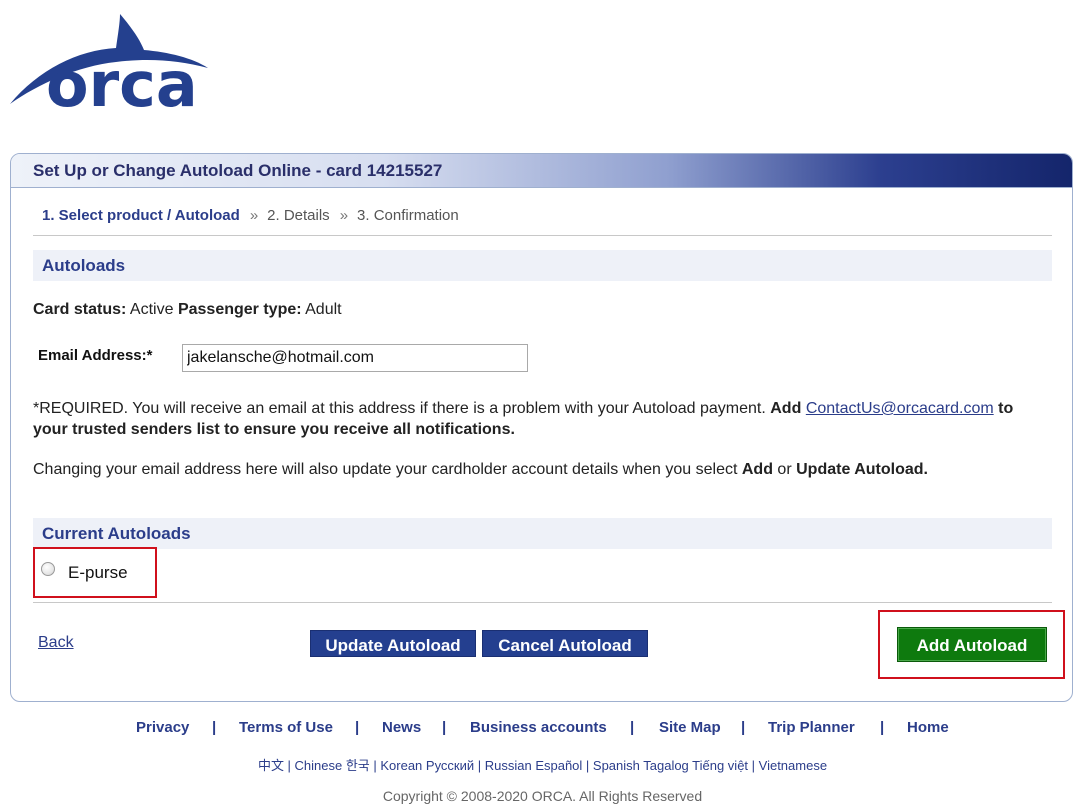  What do you see at coordinates (239, 309) in the screenshot?
I see `passenger-type-label: Passenger type:` at bounding box center [239, 309].